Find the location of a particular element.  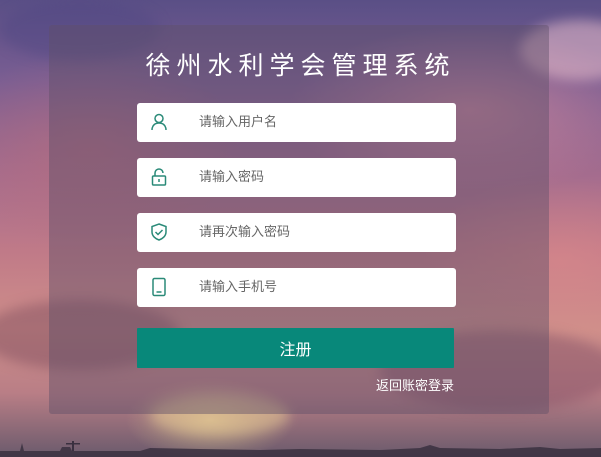

password-field is located at coordinates (296, 177).